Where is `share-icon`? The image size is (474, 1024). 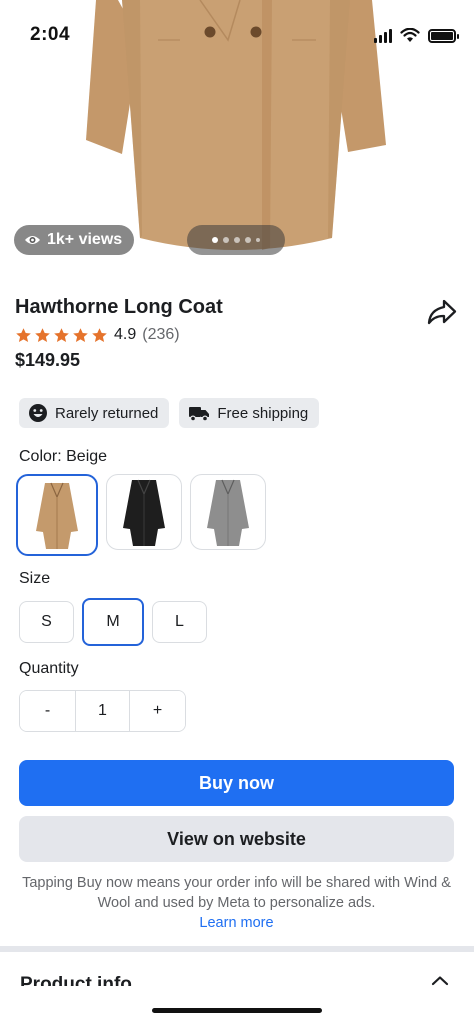
share-icon is located at coordinates (442, 312).